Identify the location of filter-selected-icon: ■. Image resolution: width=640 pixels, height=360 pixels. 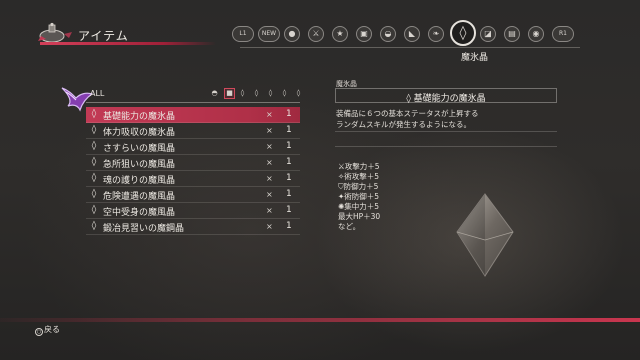
(229, 93).